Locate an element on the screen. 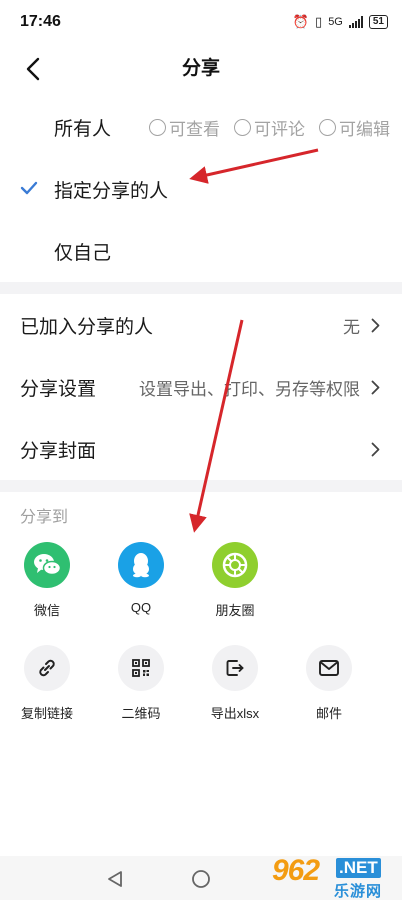 The image size is (402, 900). radio-edit is located at coordinates (327, 127).